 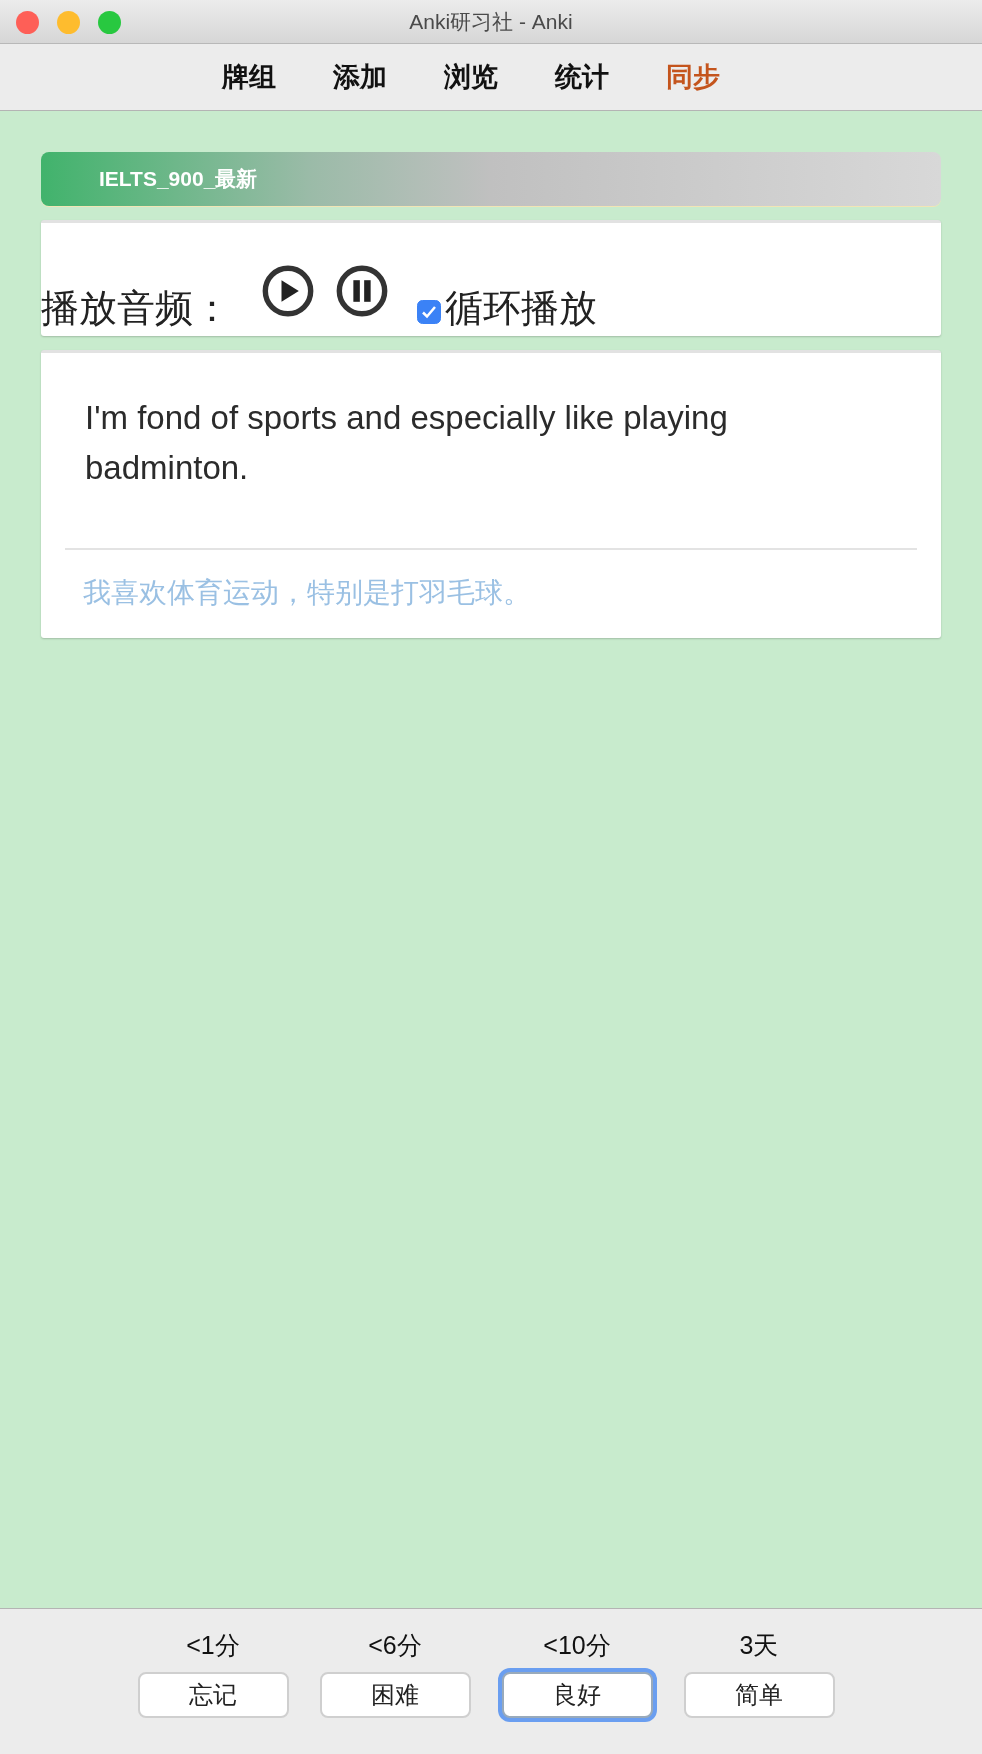 What do you see at coordinates (582, 77) in the screenshot?
I see `toolbar-link: 统计` at bounding box center [582, 77].